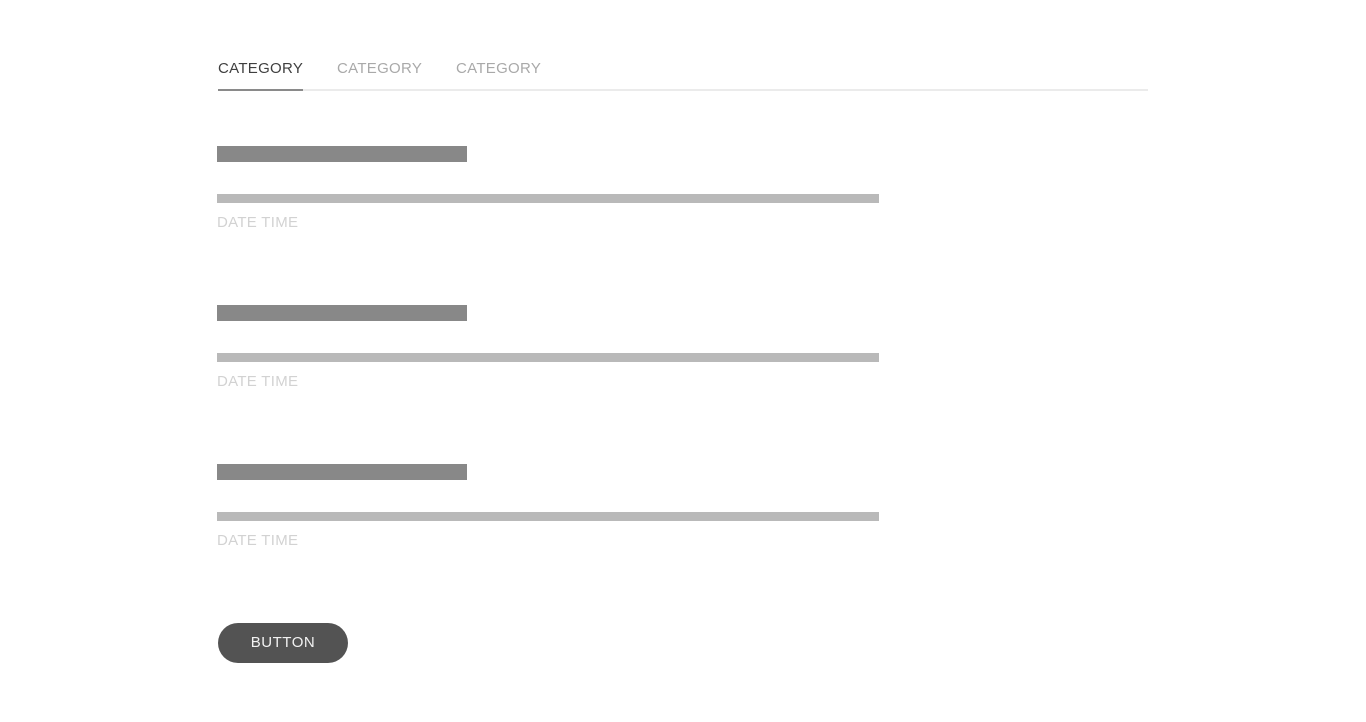 This screenshot has width=1366, height=722. I want to click on category-tabs: CATEGORY CATEGORY CATEGORY, so click(683, 71).